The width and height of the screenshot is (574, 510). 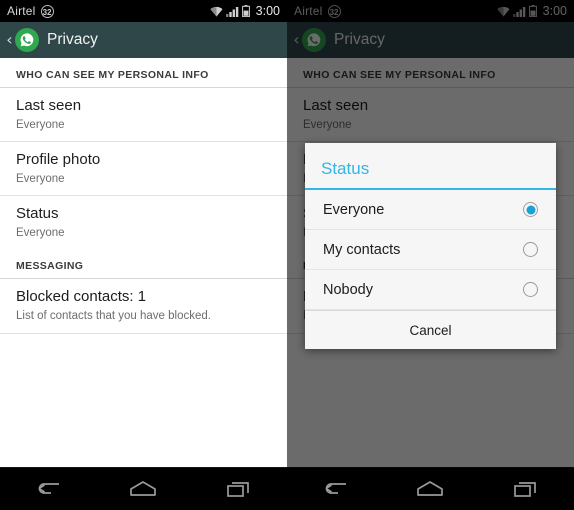 What do you see at coordinates (530, 209) in the screenshot?
I see `radio-button-everyone` at bounding box center [530, 209].